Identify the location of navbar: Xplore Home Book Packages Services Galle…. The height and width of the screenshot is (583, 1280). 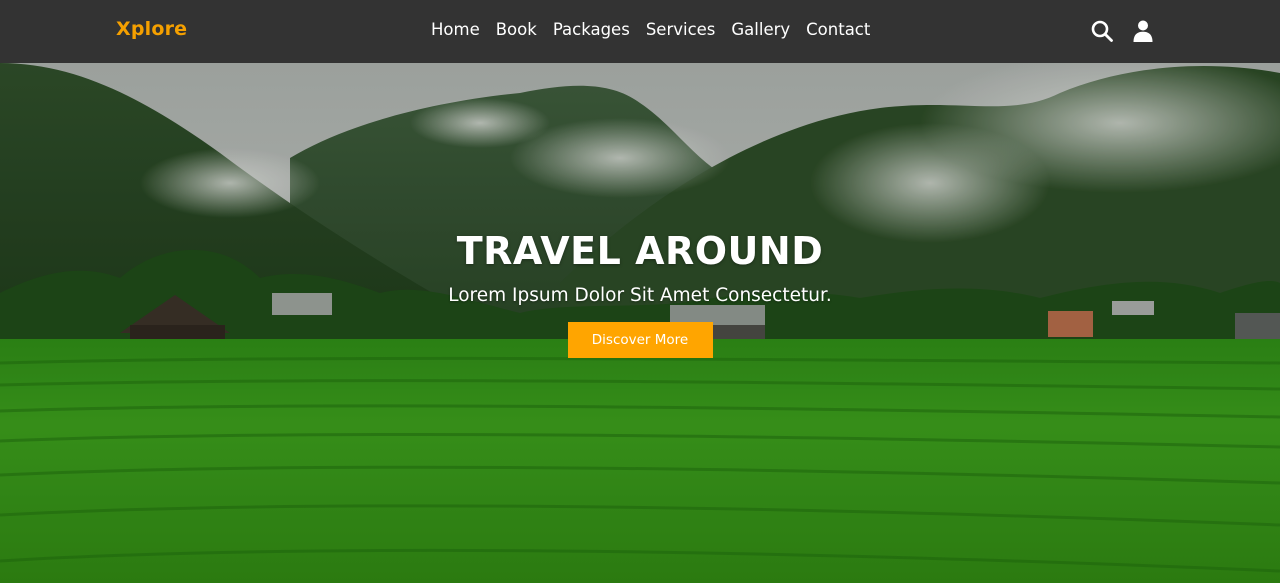
(640, 31).